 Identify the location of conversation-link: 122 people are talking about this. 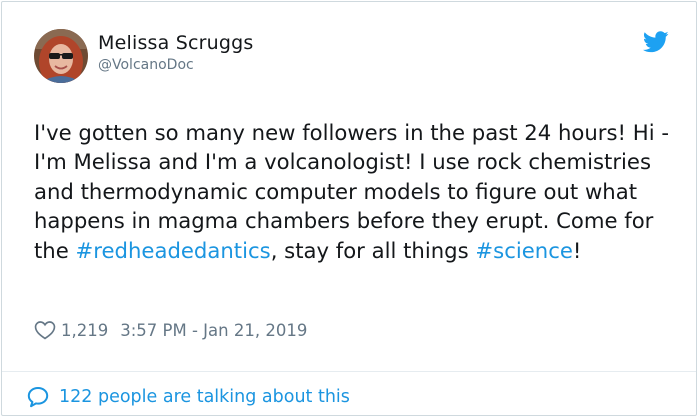
(188, 397).